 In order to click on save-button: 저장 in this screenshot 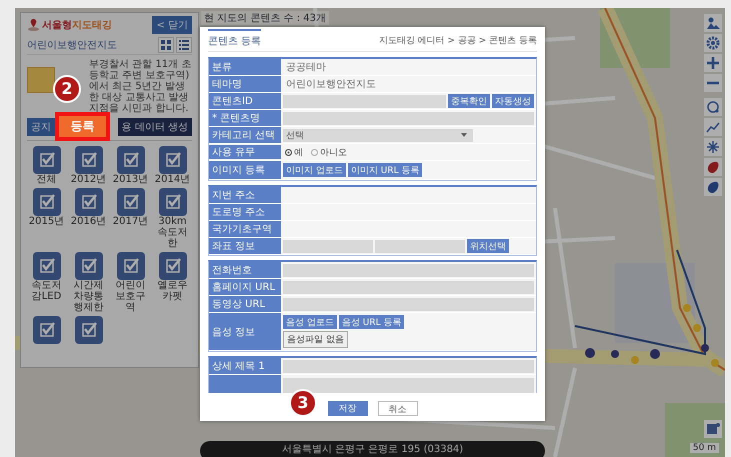, I will do `click(348, 408)`.